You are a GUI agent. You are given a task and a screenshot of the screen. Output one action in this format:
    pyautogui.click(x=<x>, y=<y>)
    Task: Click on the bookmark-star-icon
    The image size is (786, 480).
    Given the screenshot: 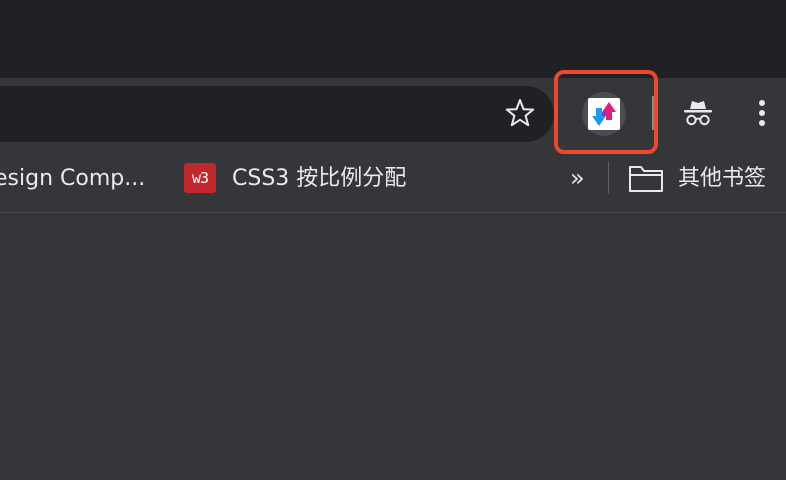 What is the action you would take?
    pyautogui.click(x=520, y=113)
    